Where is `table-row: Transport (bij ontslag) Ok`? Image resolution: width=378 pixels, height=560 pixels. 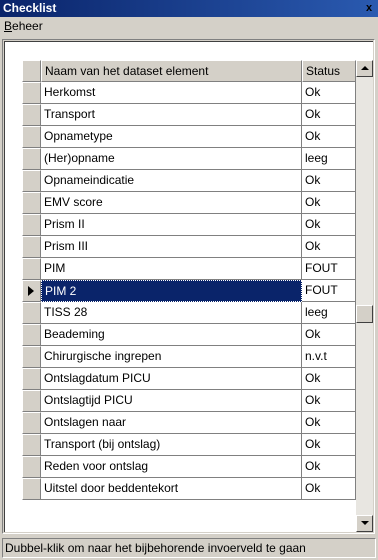 table-row: Transport (bij ontslag) Ok is located at coordinates (189, 445).